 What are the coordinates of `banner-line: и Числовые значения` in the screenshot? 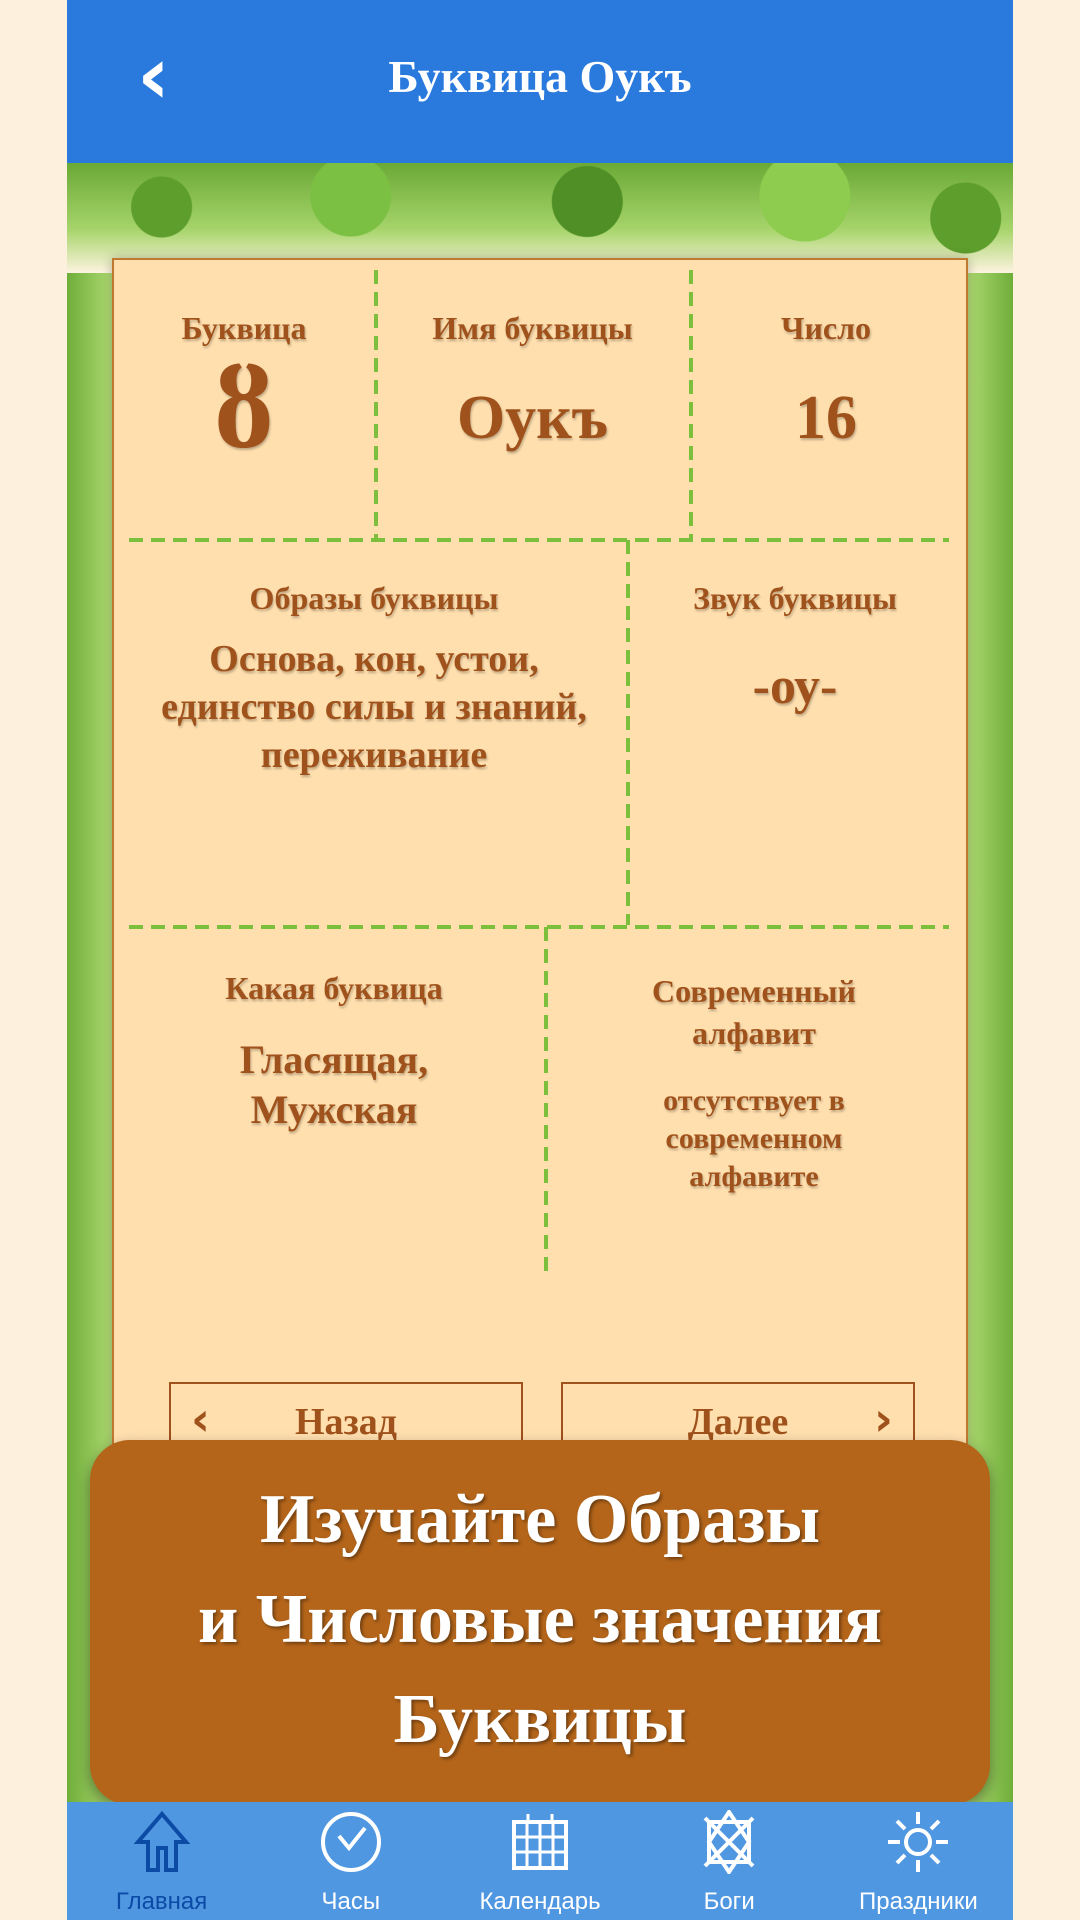 It's located at (540, 1619).